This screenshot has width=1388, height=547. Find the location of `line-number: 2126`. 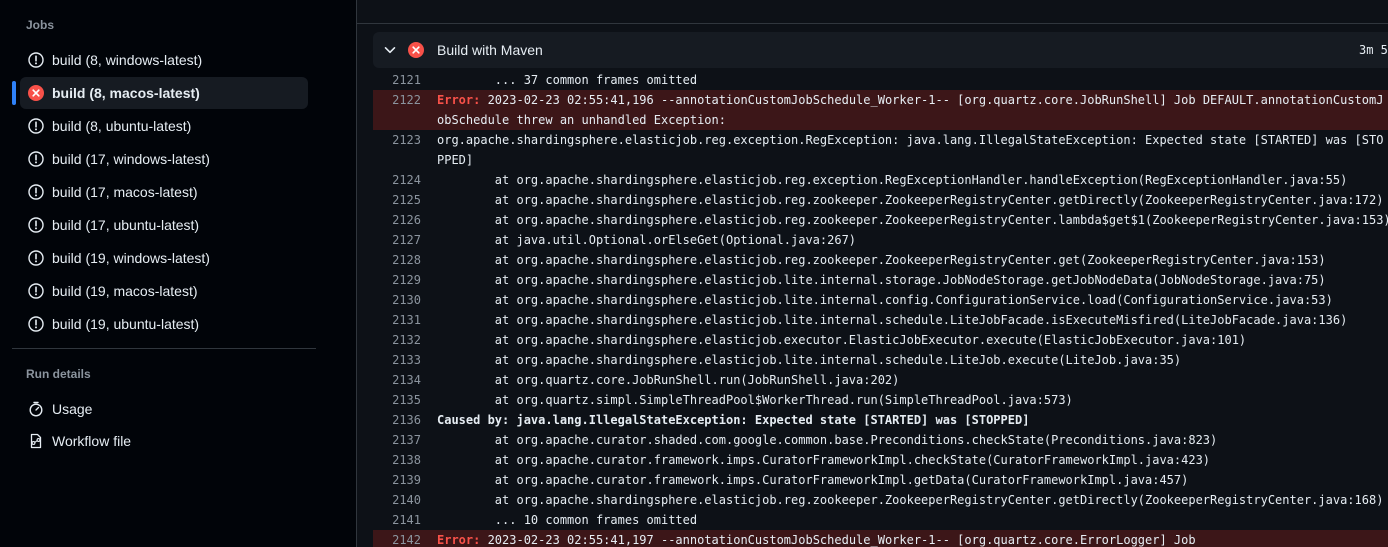

line-number: 2126 is located at coordinates (397, 220).